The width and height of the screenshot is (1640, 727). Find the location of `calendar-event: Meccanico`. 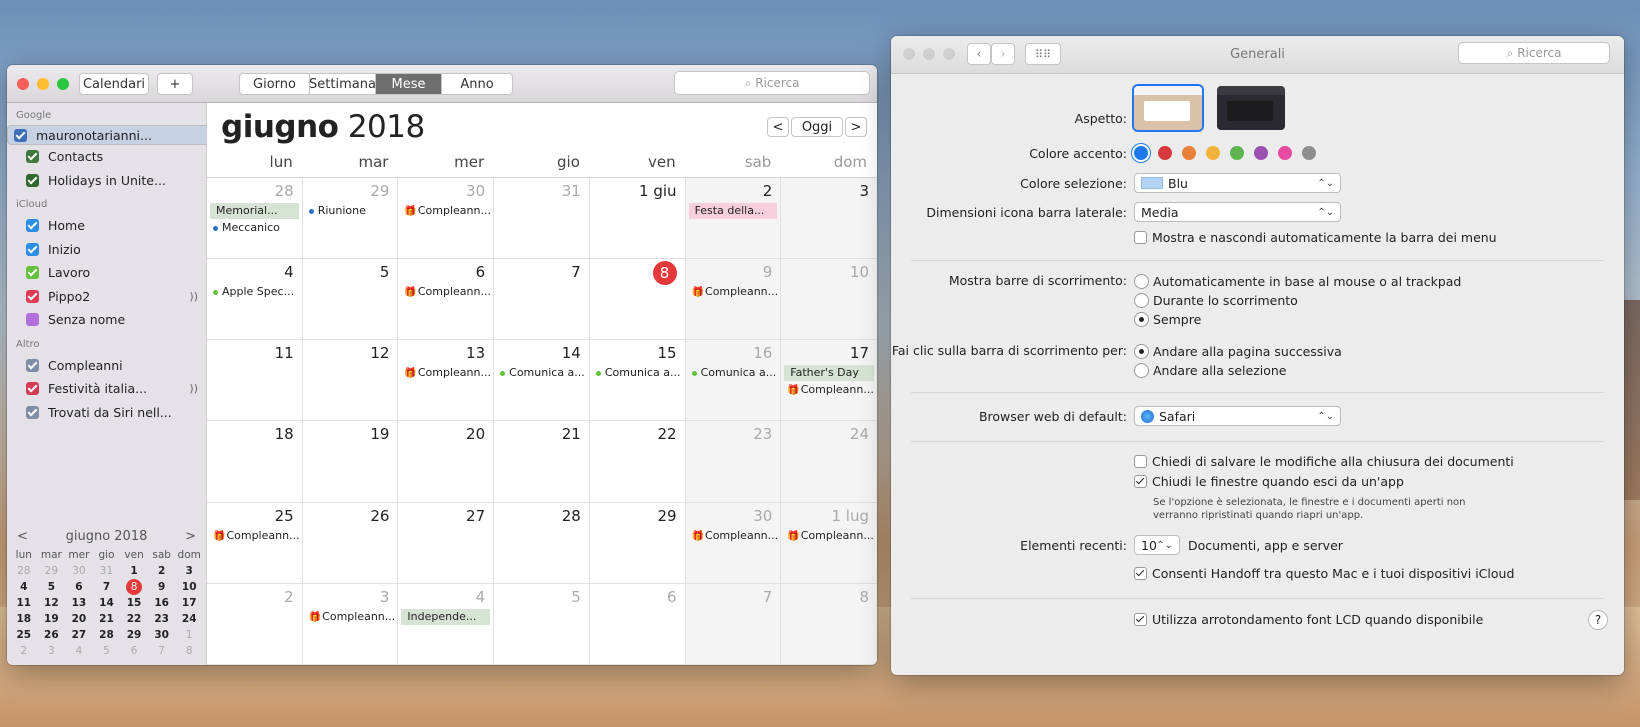

calendar-event: Meccanico is located at coordinates (254, 228).